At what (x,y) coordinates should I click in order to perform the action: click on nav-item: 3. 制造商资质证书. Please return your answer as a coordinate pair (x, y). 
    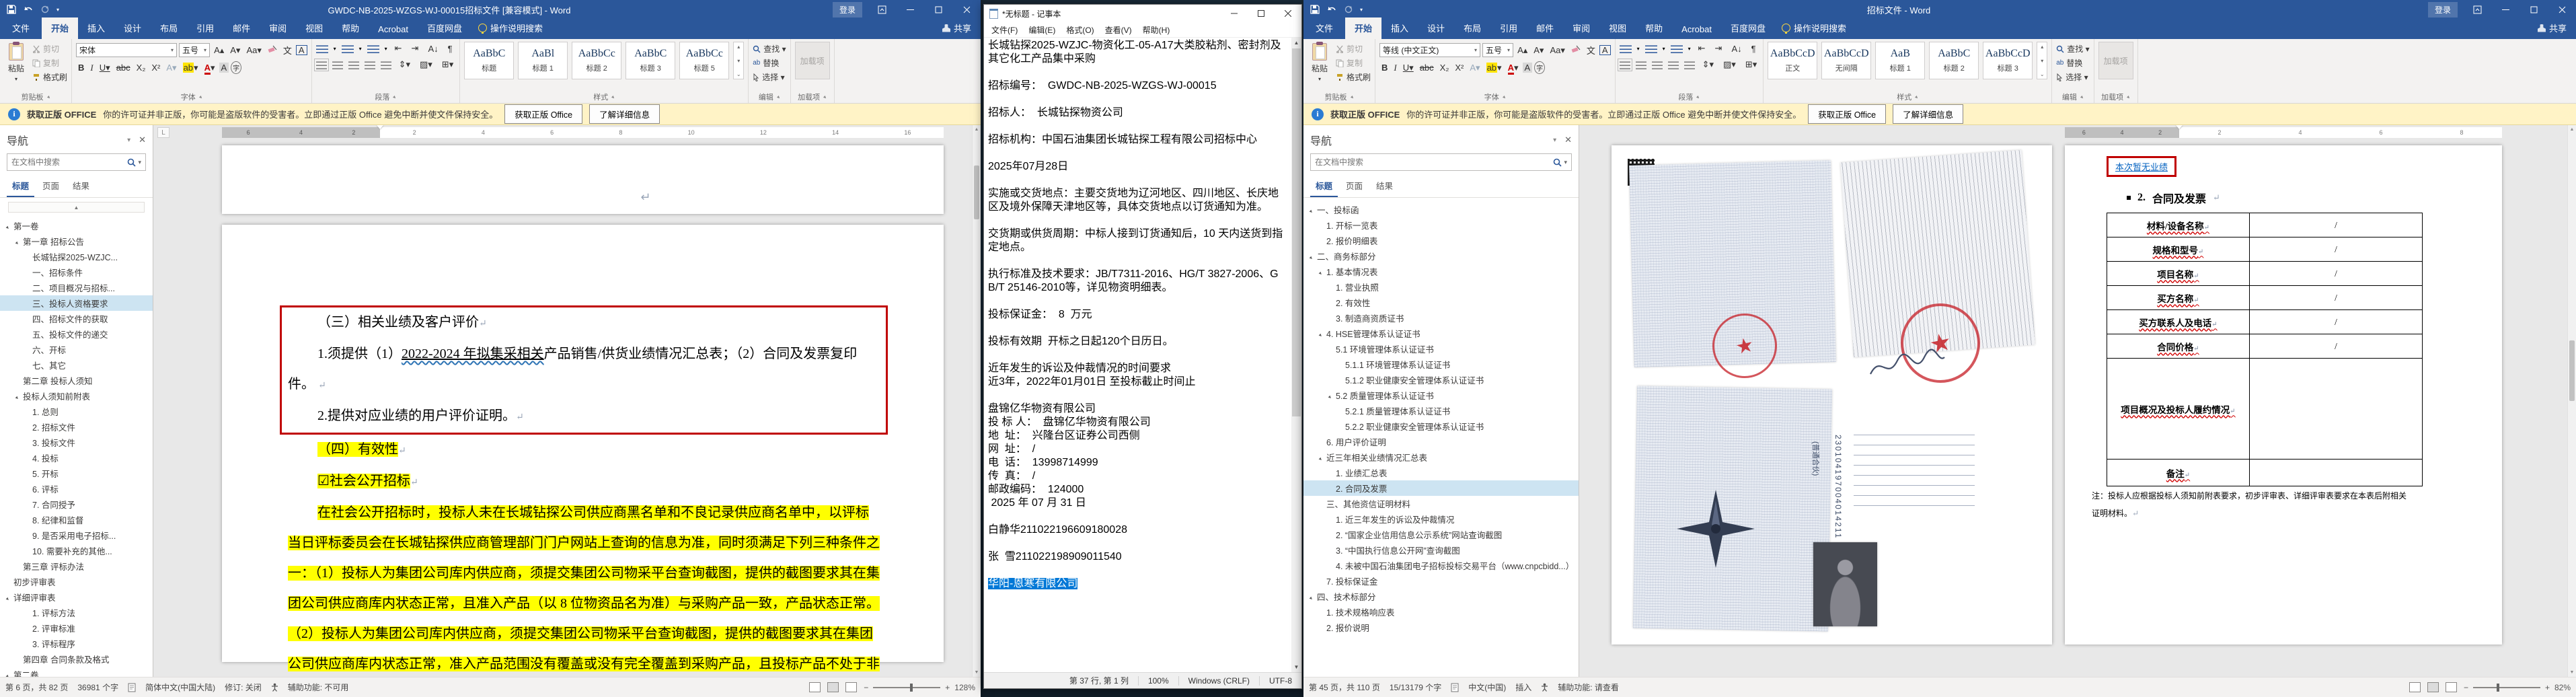
    Looking at the image, I should click on (1441, 318).